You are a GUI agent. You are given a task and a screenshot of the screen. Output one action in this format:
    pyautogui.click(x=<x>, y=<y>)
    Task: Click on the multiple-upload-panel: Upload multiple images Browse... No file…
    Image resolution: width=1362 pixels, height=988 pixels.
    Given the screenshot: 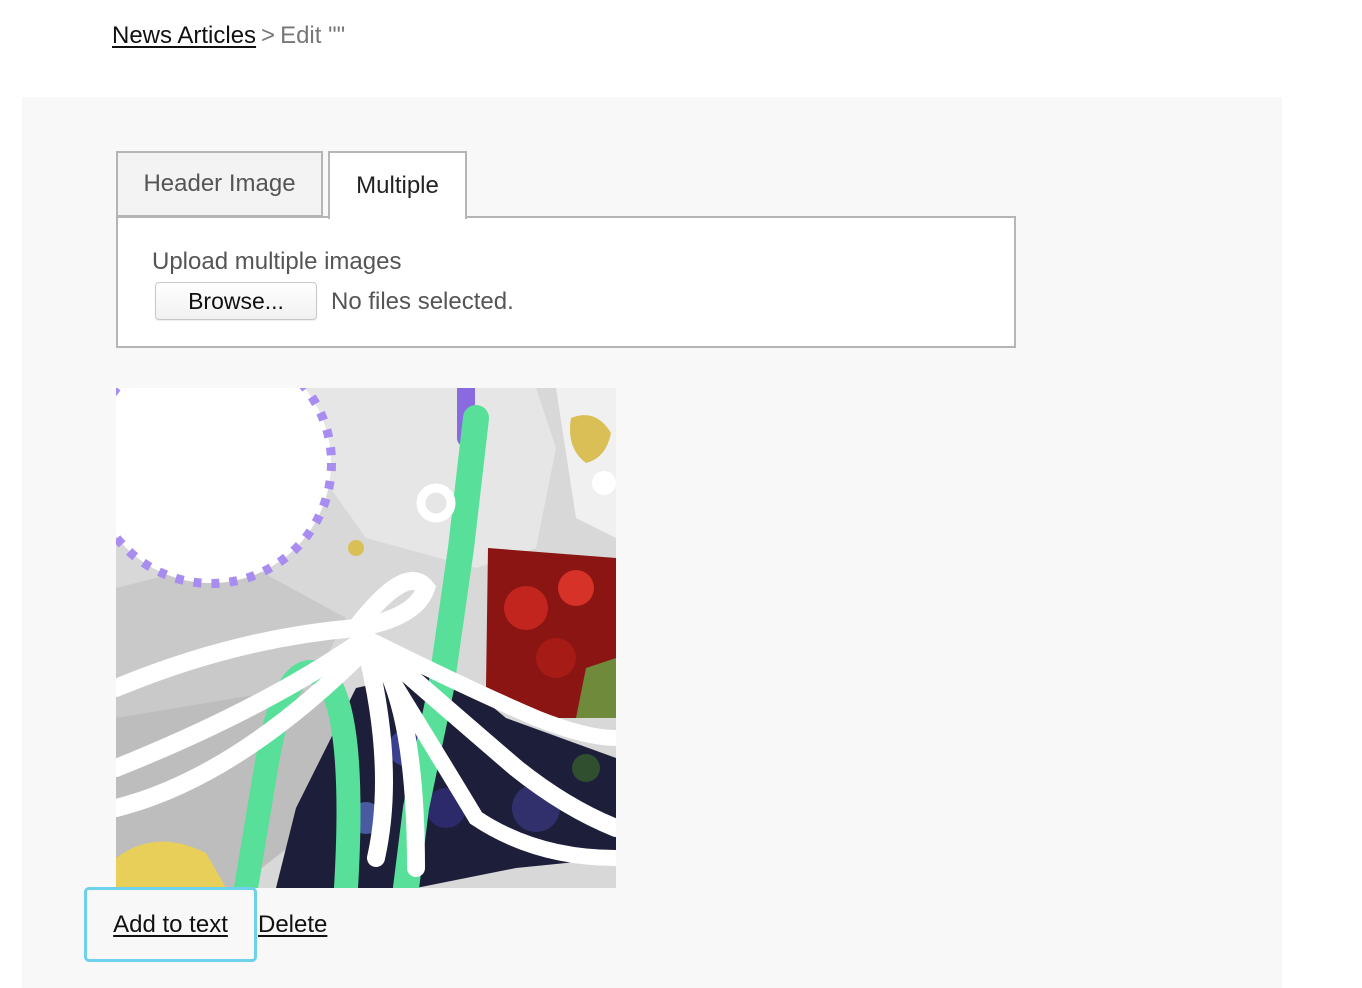 What is the action you would take?
    pyautogui.click(x=566, y=282)
    